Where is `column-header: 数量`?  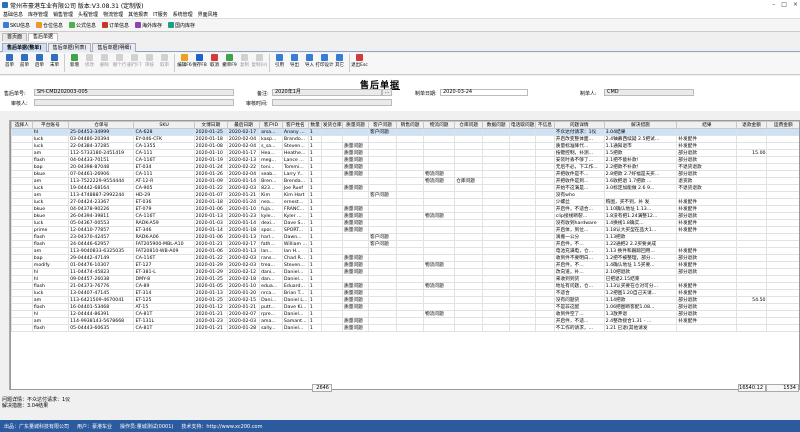 column-header: 数量 is located at coordinates (315, 125).